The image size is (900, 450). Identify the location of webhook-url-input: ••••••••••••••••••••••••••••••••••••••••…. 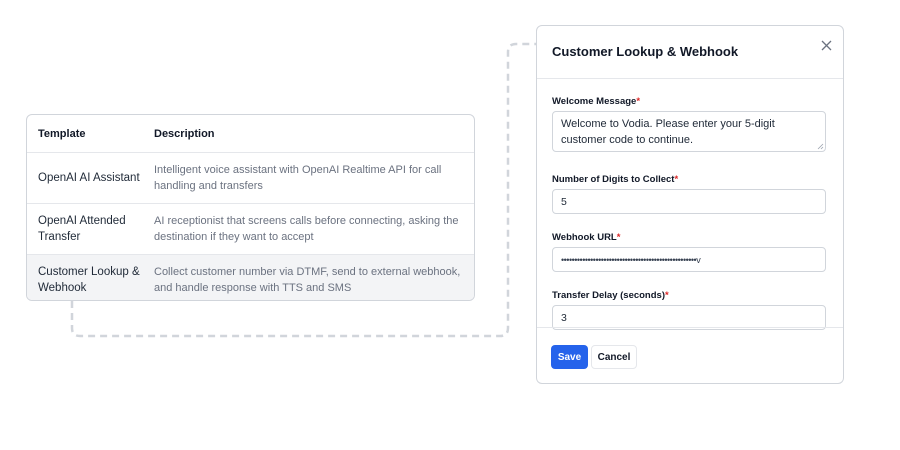
(689, 259).